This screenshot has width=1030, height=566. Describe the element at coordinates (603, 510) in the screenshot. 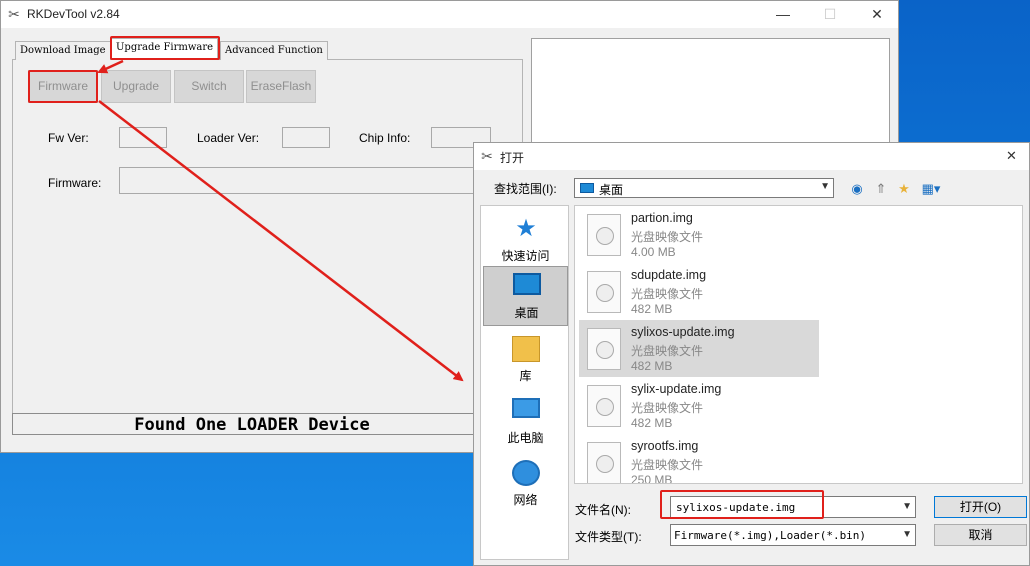

I see `filename-label: 文件名(N):` at that location.